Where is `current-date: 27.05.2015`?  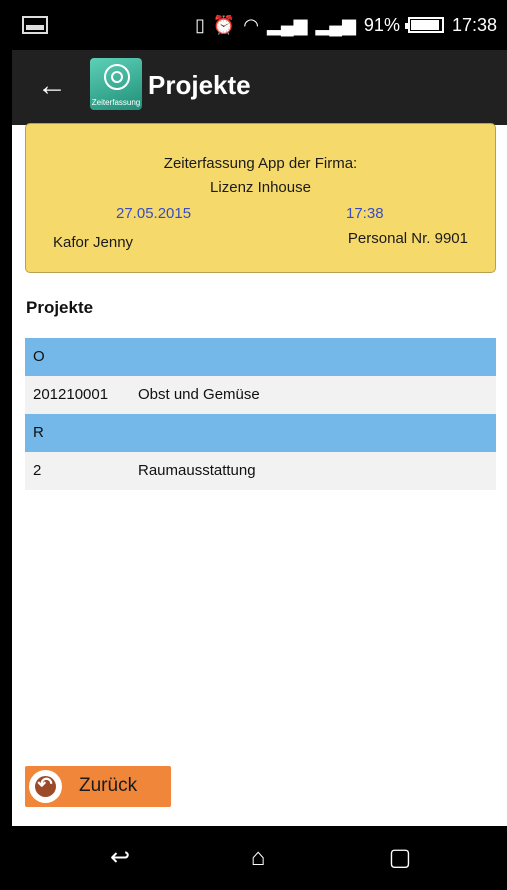
current-date: 27.05.2015 is located at coordinates (154, 213).